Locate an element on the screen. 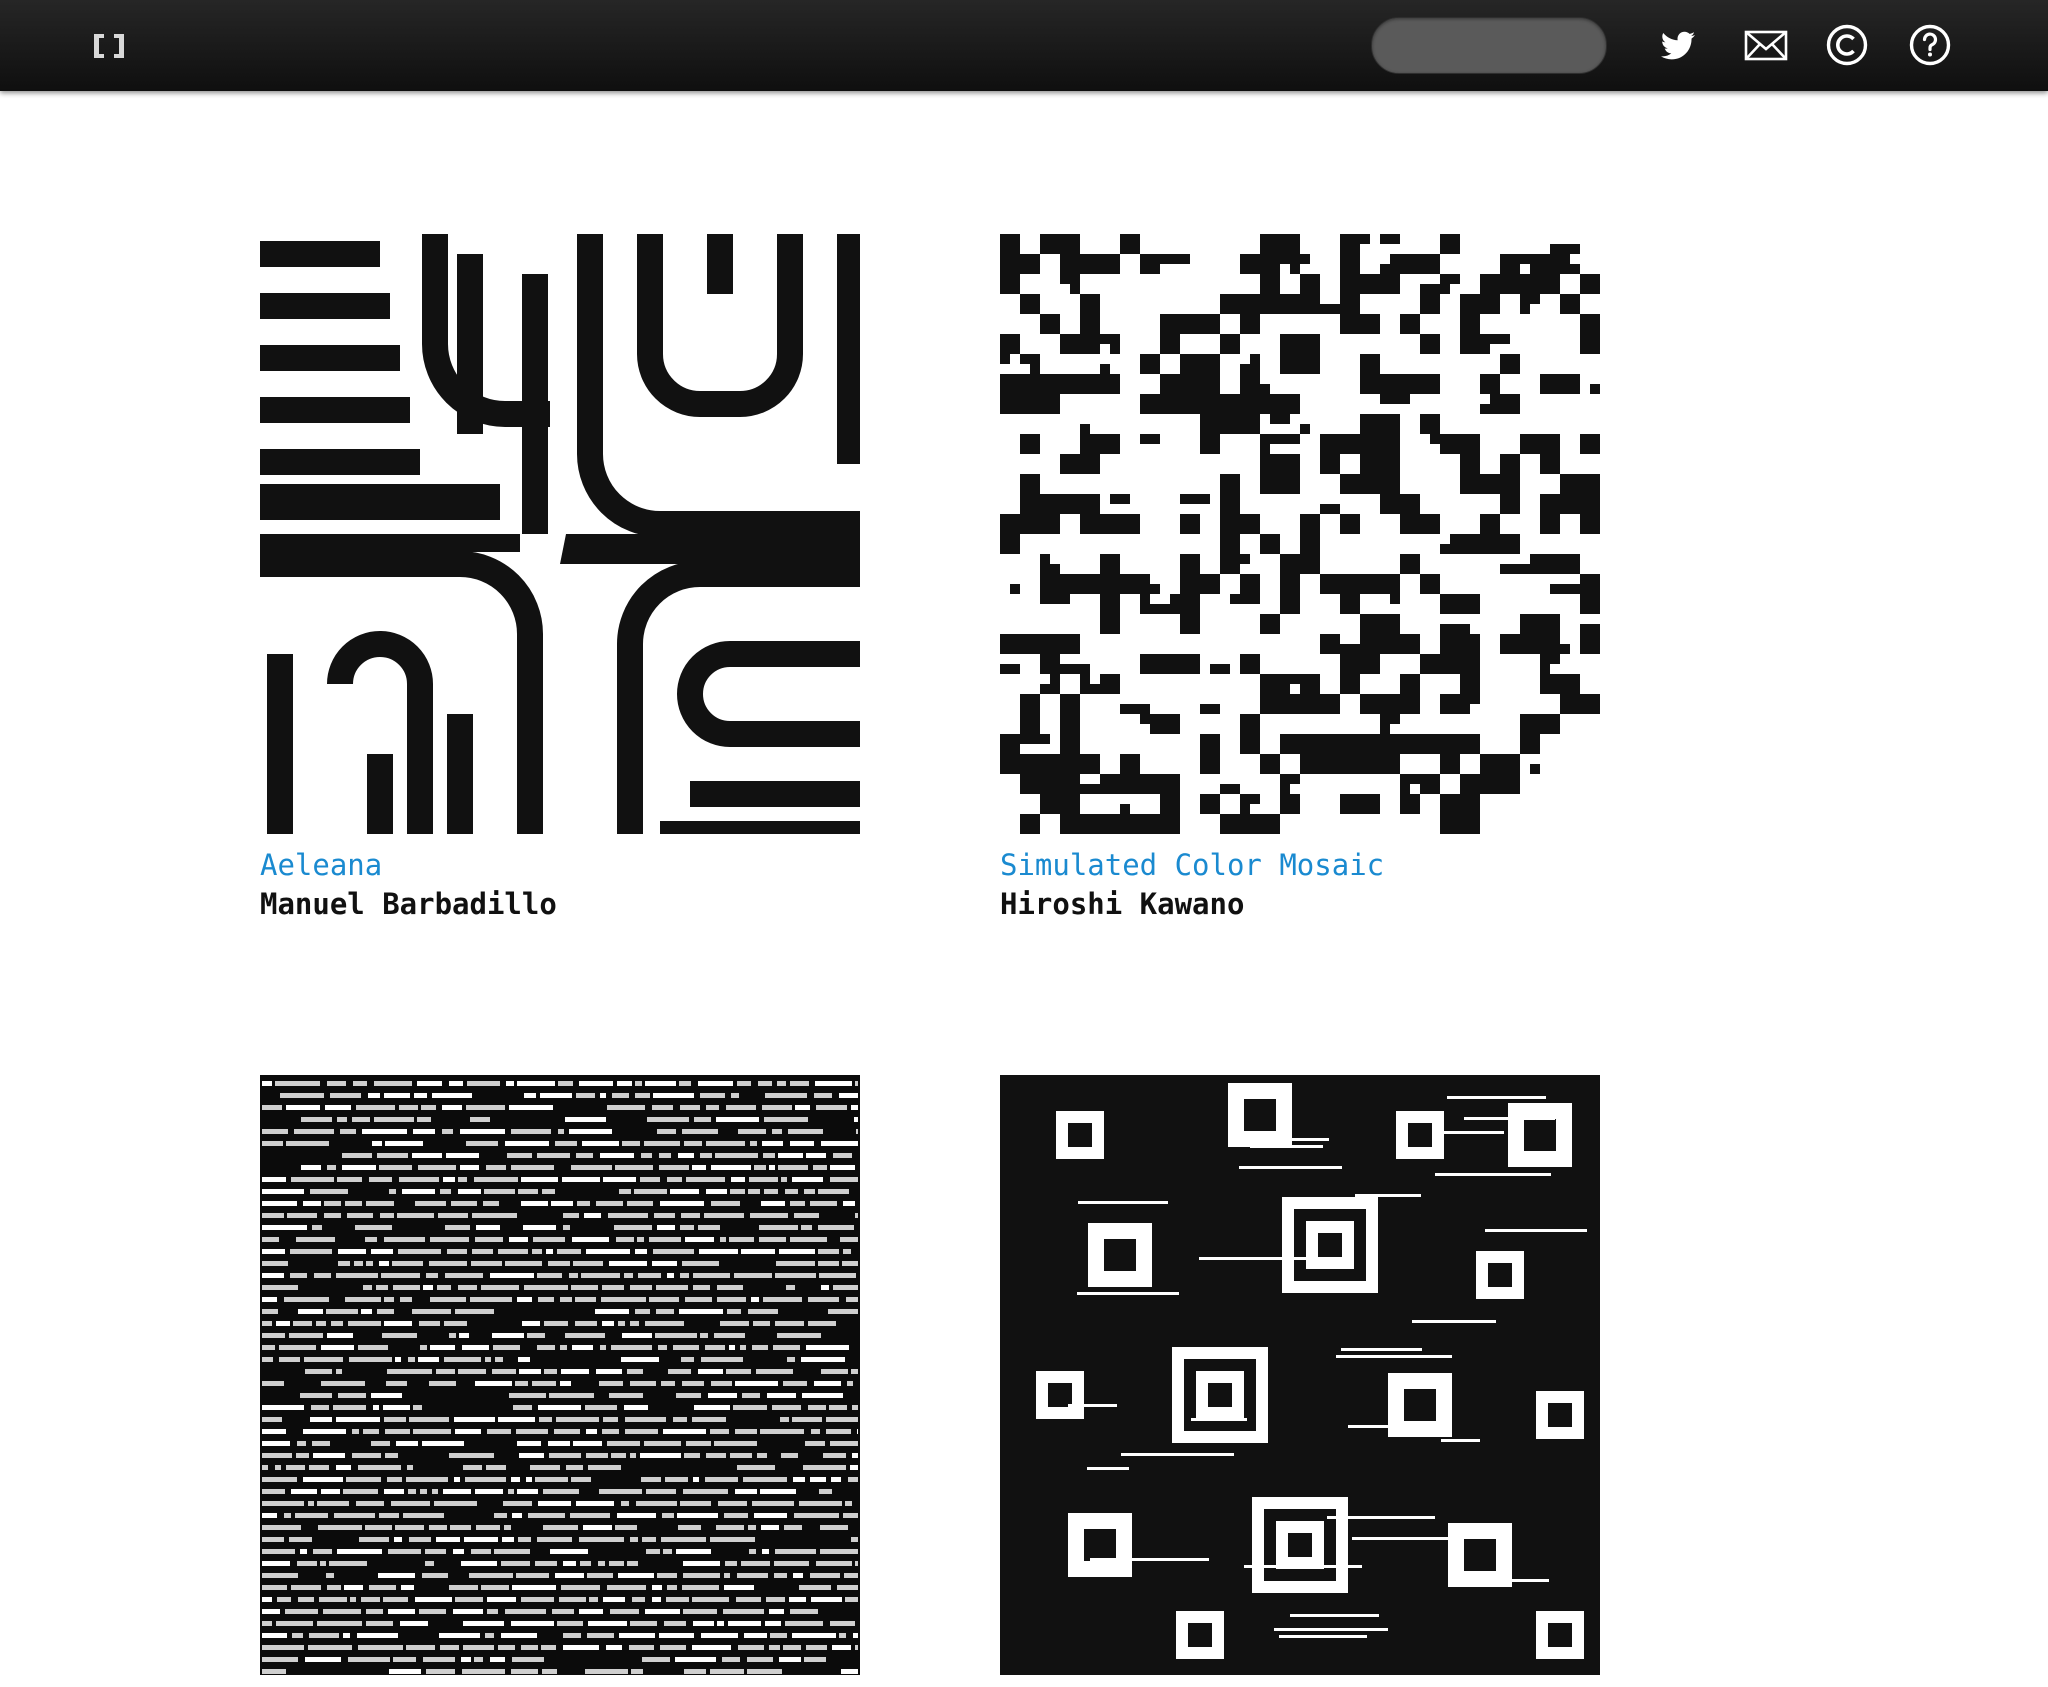 This screenshot has width=2048, height=1687. artwork-card: Aeleana Manuel Barbadillo is located at coordinates (560, 579).